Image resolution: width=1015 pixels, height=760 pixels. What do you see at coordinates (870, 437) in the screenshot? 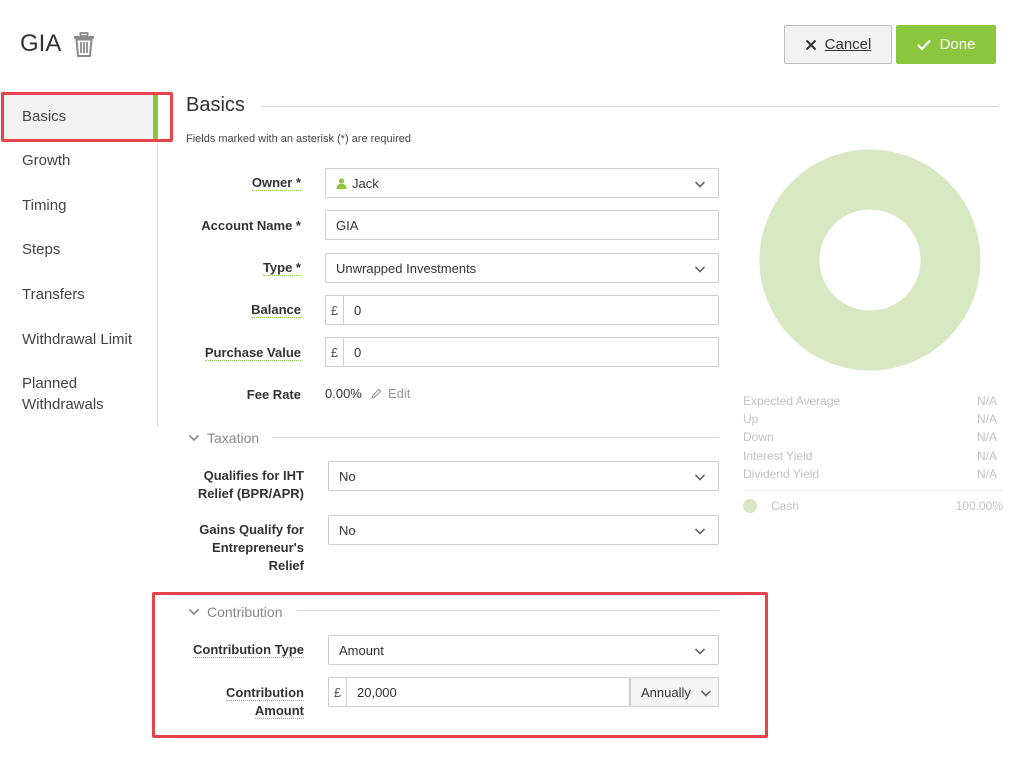
I see `stat-down: Down N/A` at bounding box center [870, 437].